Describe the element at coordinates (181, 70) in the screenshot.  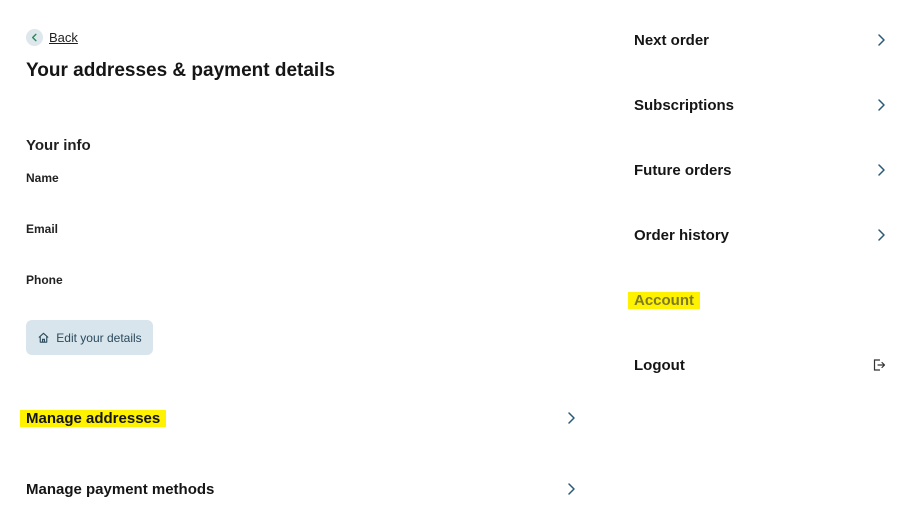
I see `page-title: Your addresses & payment details` at that location.